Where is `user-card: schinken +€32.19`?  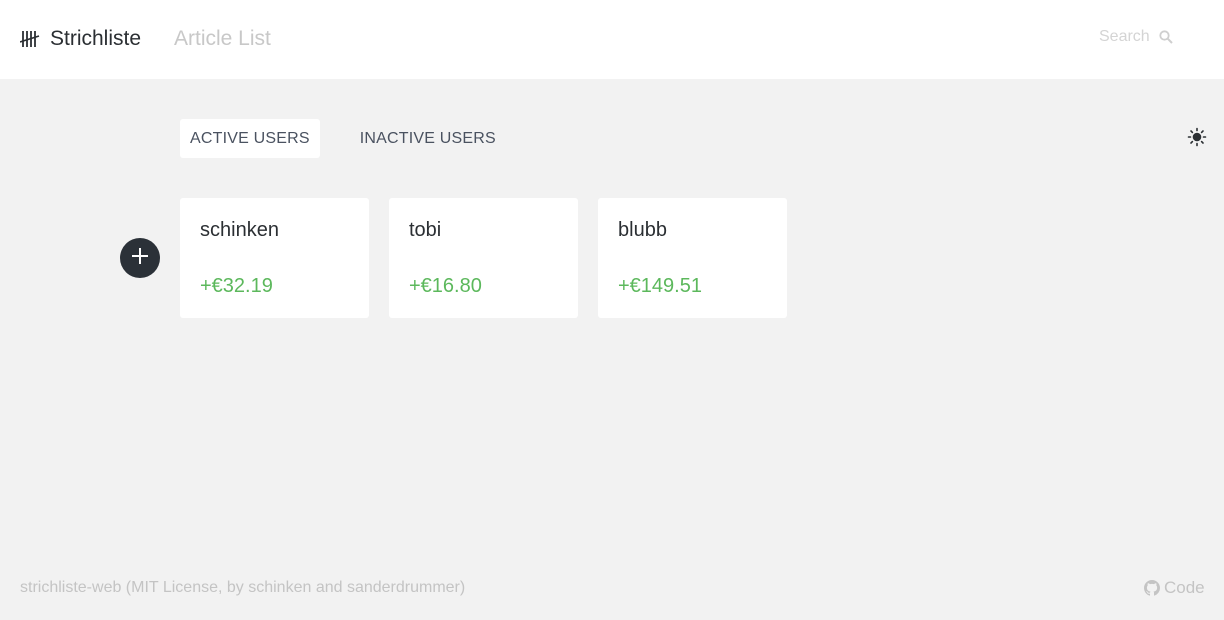
user-card: schinken +€32.19 is located at coordinates (274, 258).